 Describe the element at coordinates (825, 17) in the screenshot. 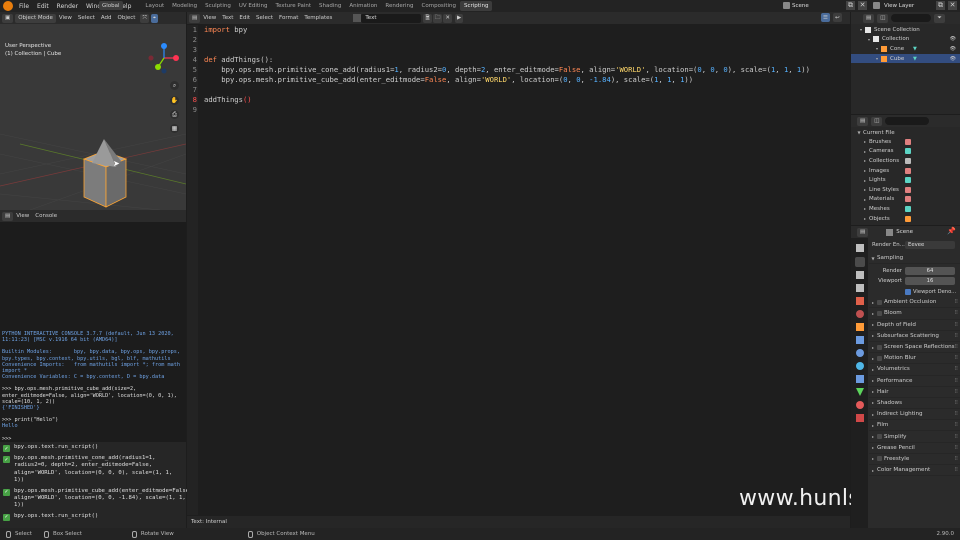

I see `line-numbers-toggle-icon: ☰` at that location.